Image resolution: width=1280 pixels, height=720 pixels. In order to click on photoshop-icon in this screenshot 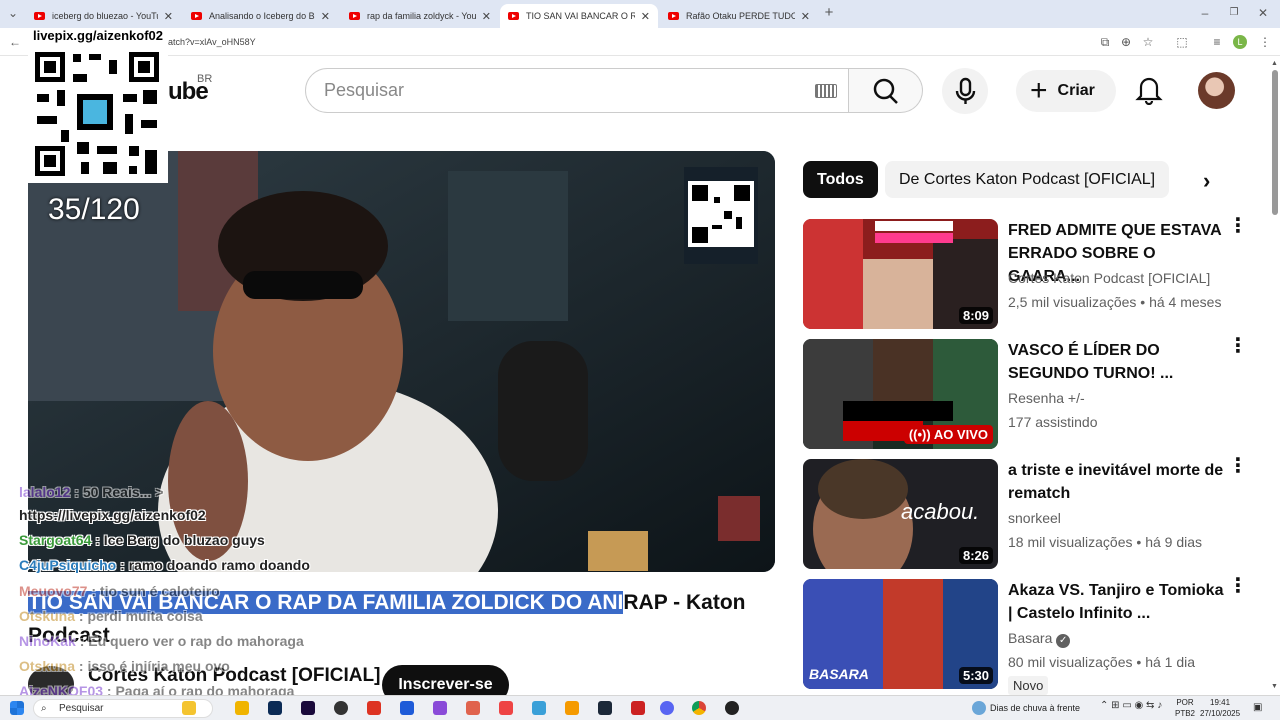, I will do `click(275, 708)`.